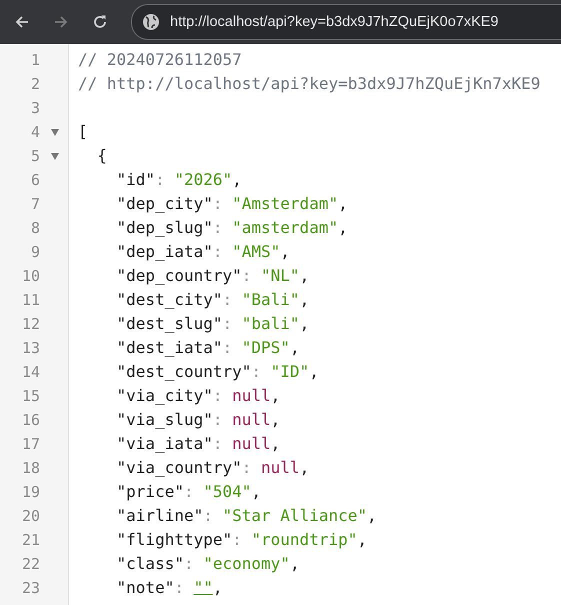  I want to click on json-string: "504", so click(227, 492).